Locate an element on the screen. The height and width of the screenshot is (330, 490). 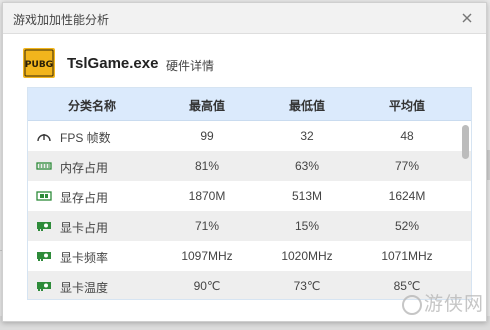
scrollbar-thumb is located at coordinates (465, 142).